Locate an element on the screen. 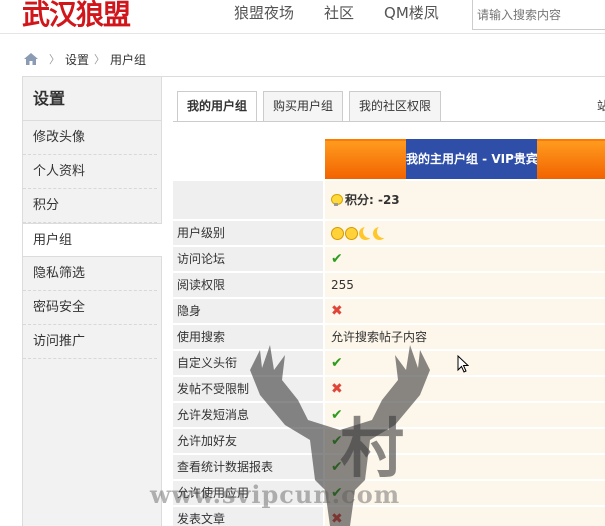  table-row: 使用搜索 允许搜索帖子内容 is located at coordinates (389, 338).